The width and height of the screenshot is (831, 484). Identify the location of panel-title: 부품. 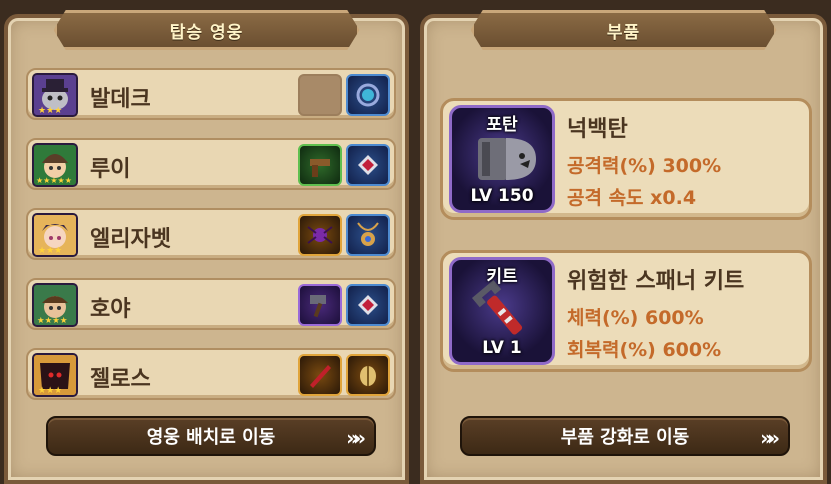
(623, 32).